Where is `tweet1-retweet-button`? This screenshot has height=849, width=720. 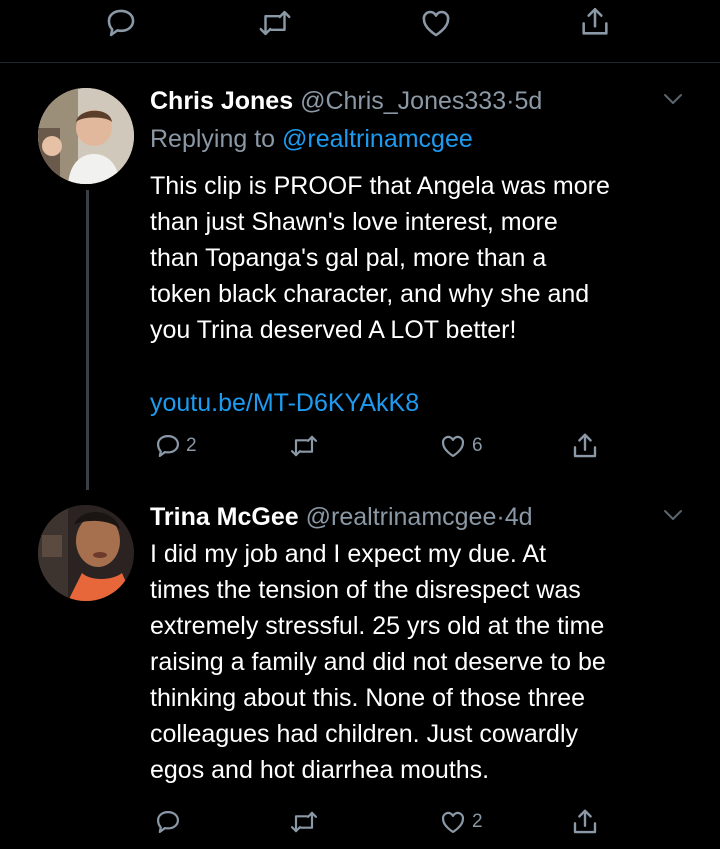 tweet1-retweet-button is located at coordinates (304, 446).